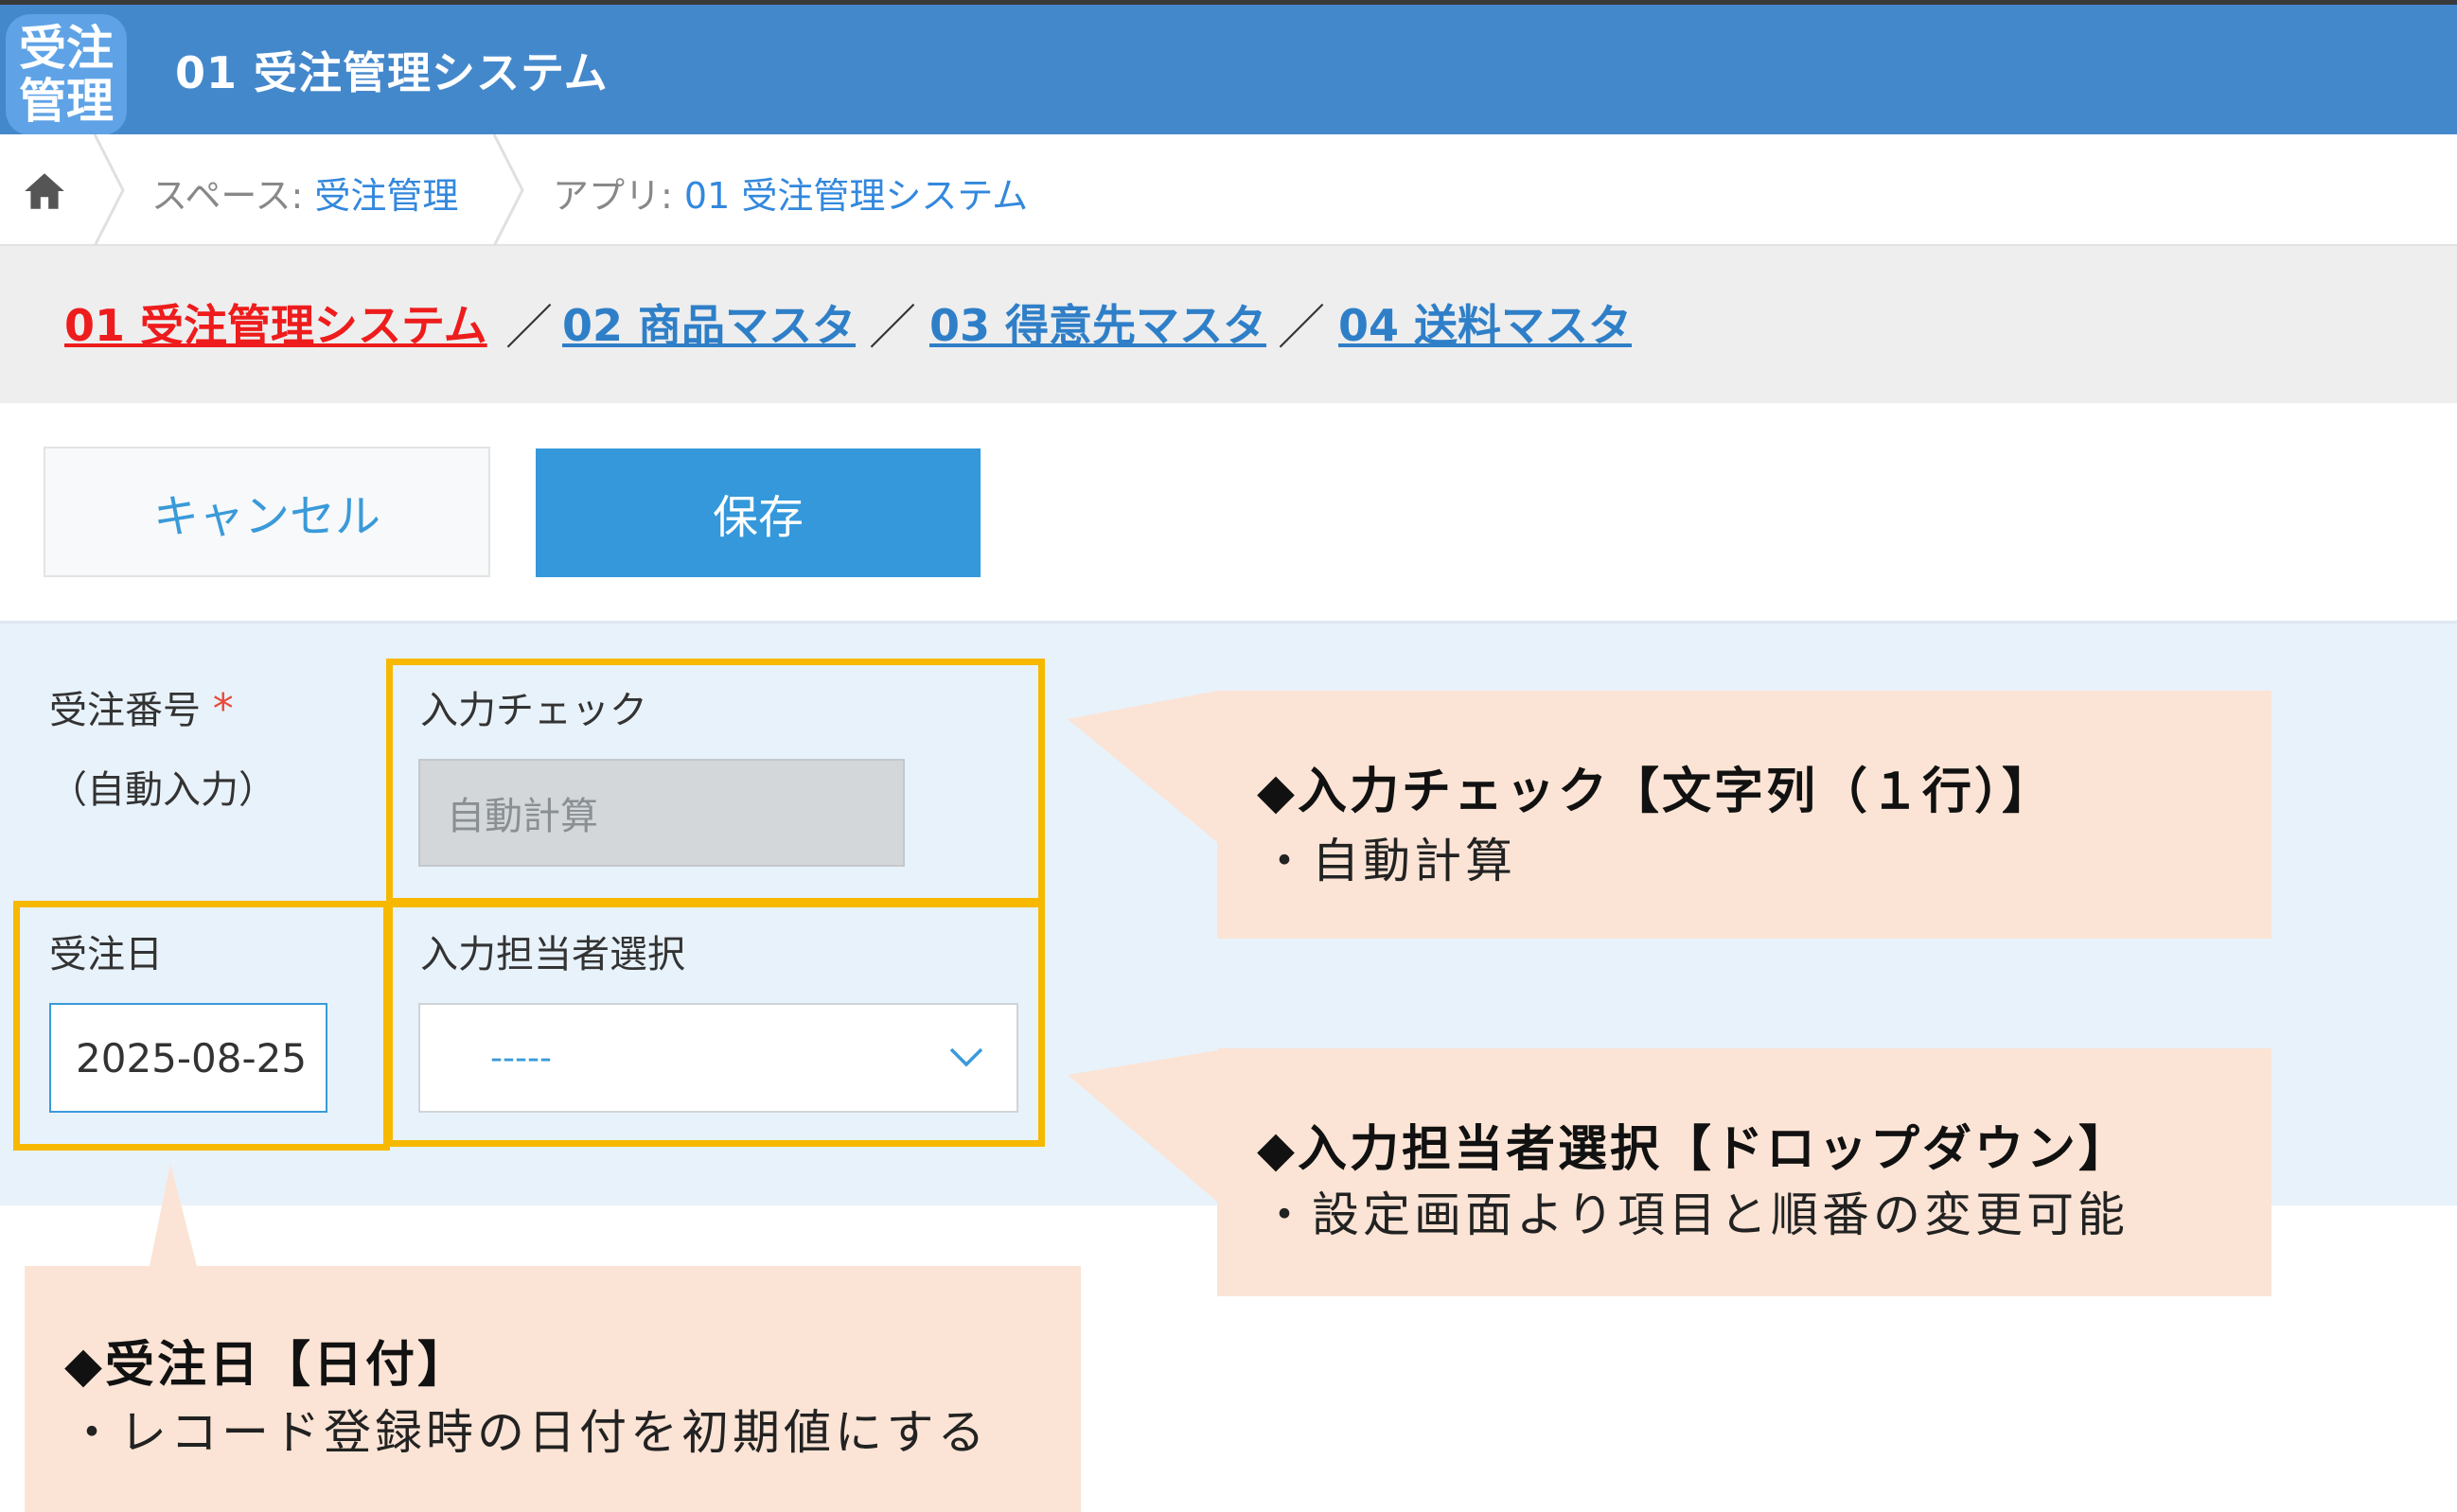 The height and width of the screenshot is (1512, 2457). What do you see at coordinates (44, 191) in the screenshot?
I see `home-icon` at bounding box center [44, 191].